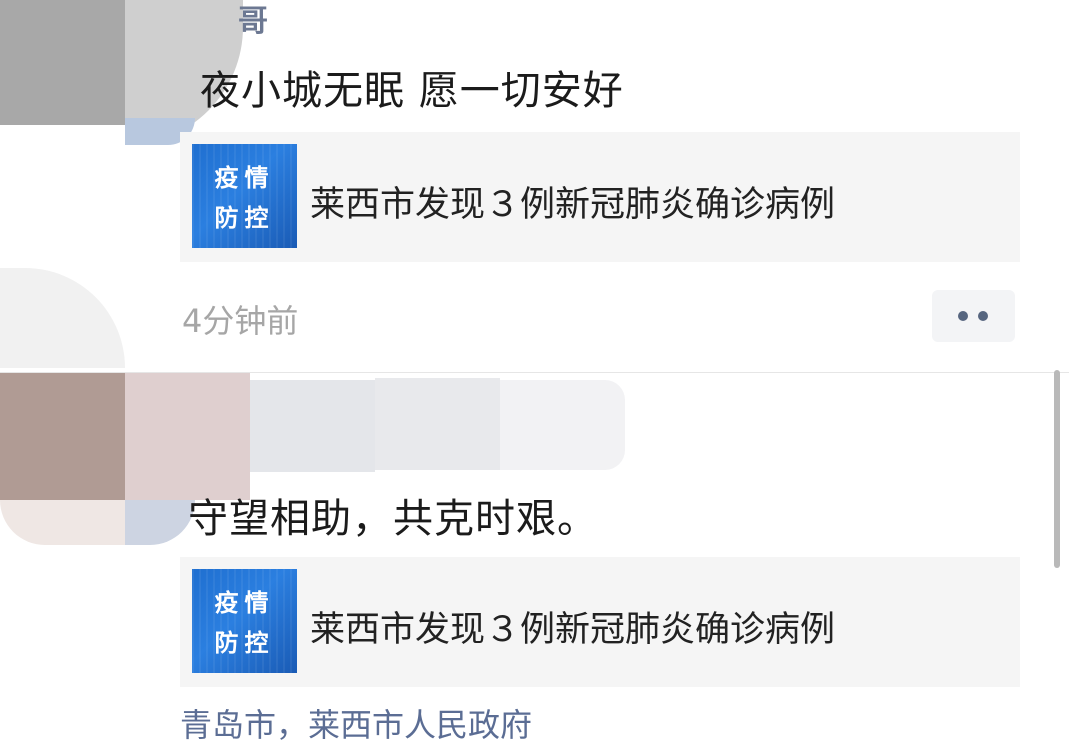 The width and height of the screenshot is (1069, 746). What do you see at coordinates (240, 321) in the screenshot?
I see `post-timestamp: 4分钟前` at bounding box center [240, 321].